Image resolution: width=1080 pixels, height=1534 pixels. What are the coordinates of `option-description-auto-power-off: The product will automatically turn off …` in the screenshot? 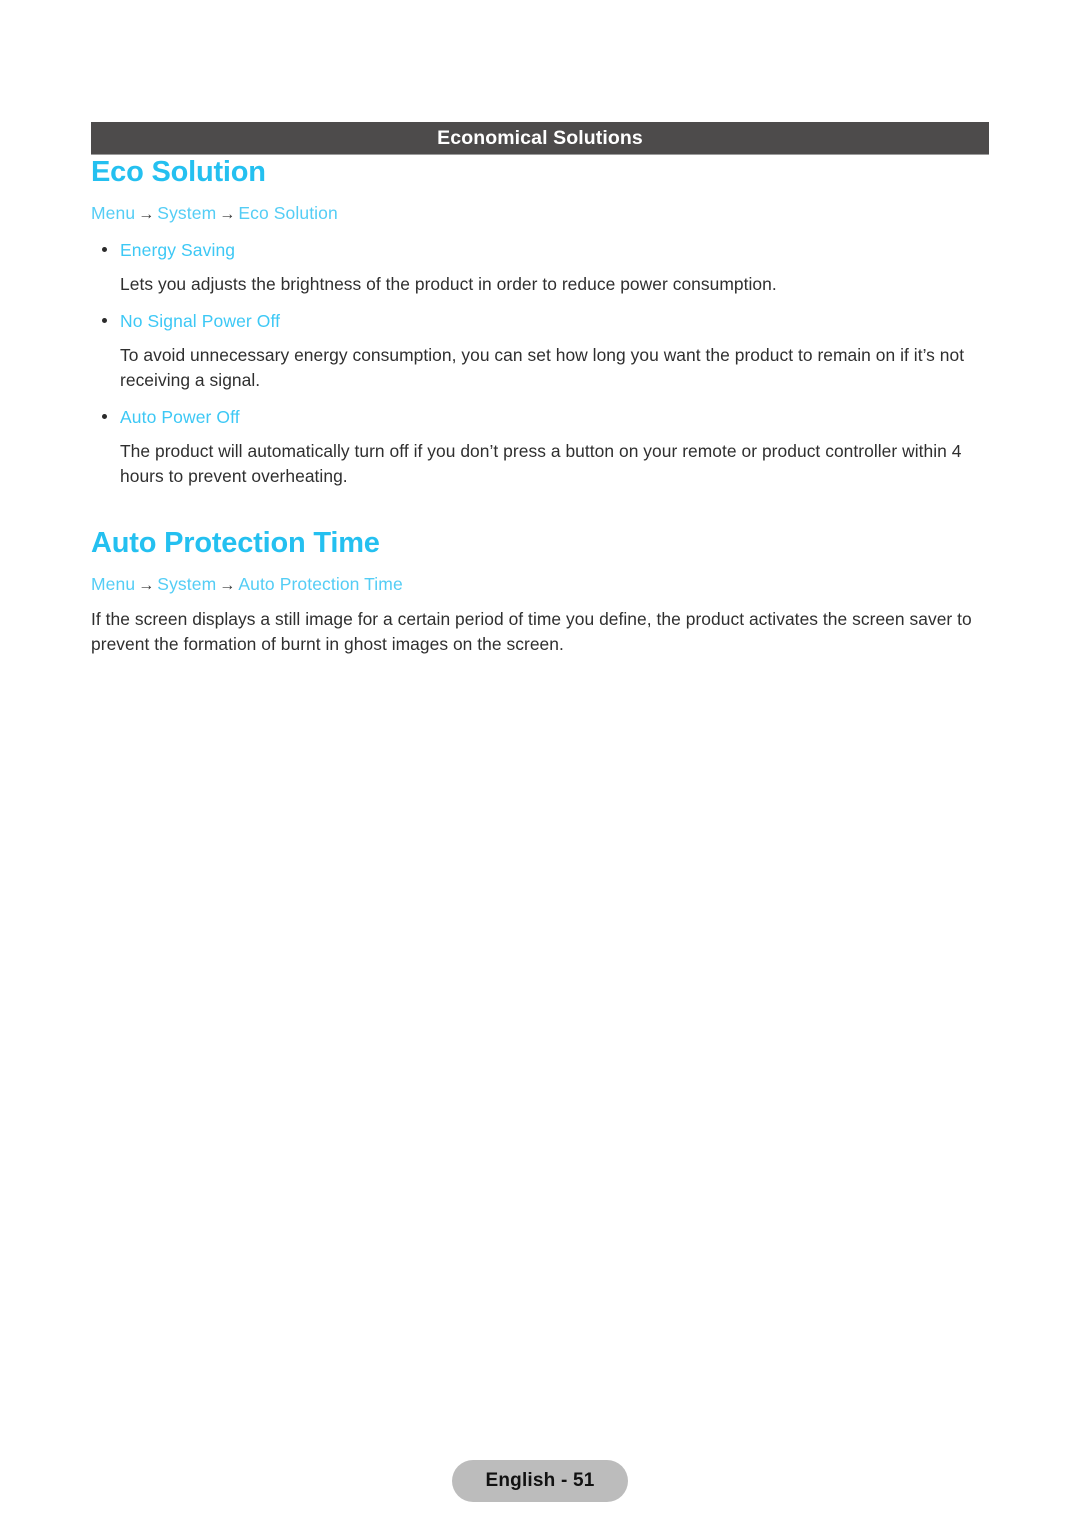 It's located at (541, 463).